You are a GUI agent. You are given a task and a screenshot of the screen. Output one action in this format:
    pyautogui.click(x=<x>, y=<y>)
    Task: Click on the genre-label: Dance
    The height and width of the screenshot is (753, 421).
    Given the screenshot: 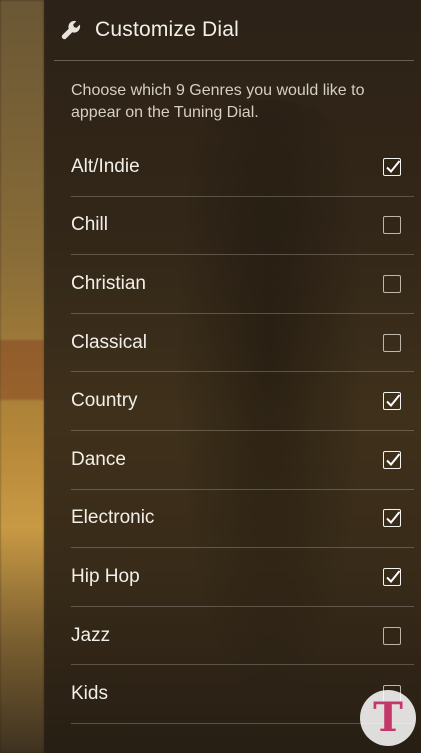 What is the action you would take?
    pyautogui.click(x=98, y=459)
    